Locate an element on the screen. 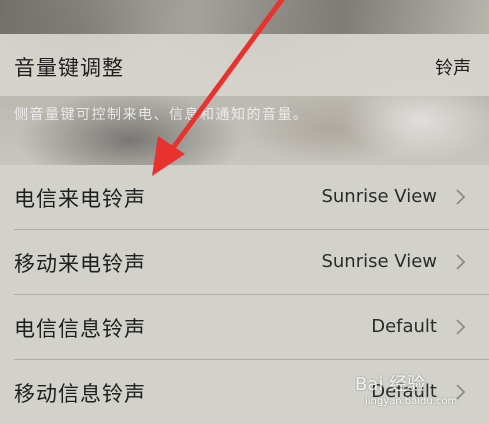  volume-key-description: 侧音量键可控制来电、信息和通知的音量。 is located at coordinates (161, 115).